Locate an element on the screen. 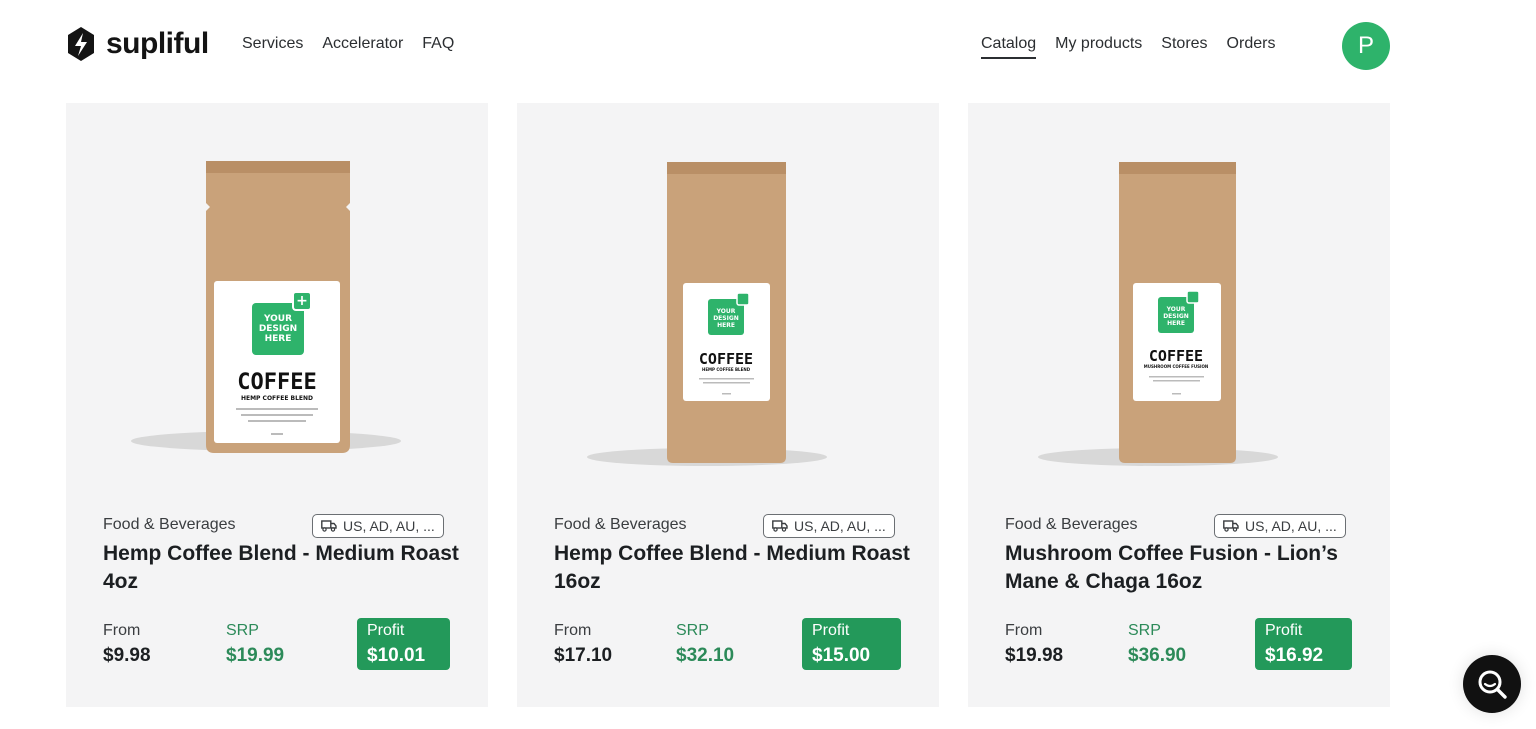  profit-value: $15.00 is located at coordinates (841, 655).